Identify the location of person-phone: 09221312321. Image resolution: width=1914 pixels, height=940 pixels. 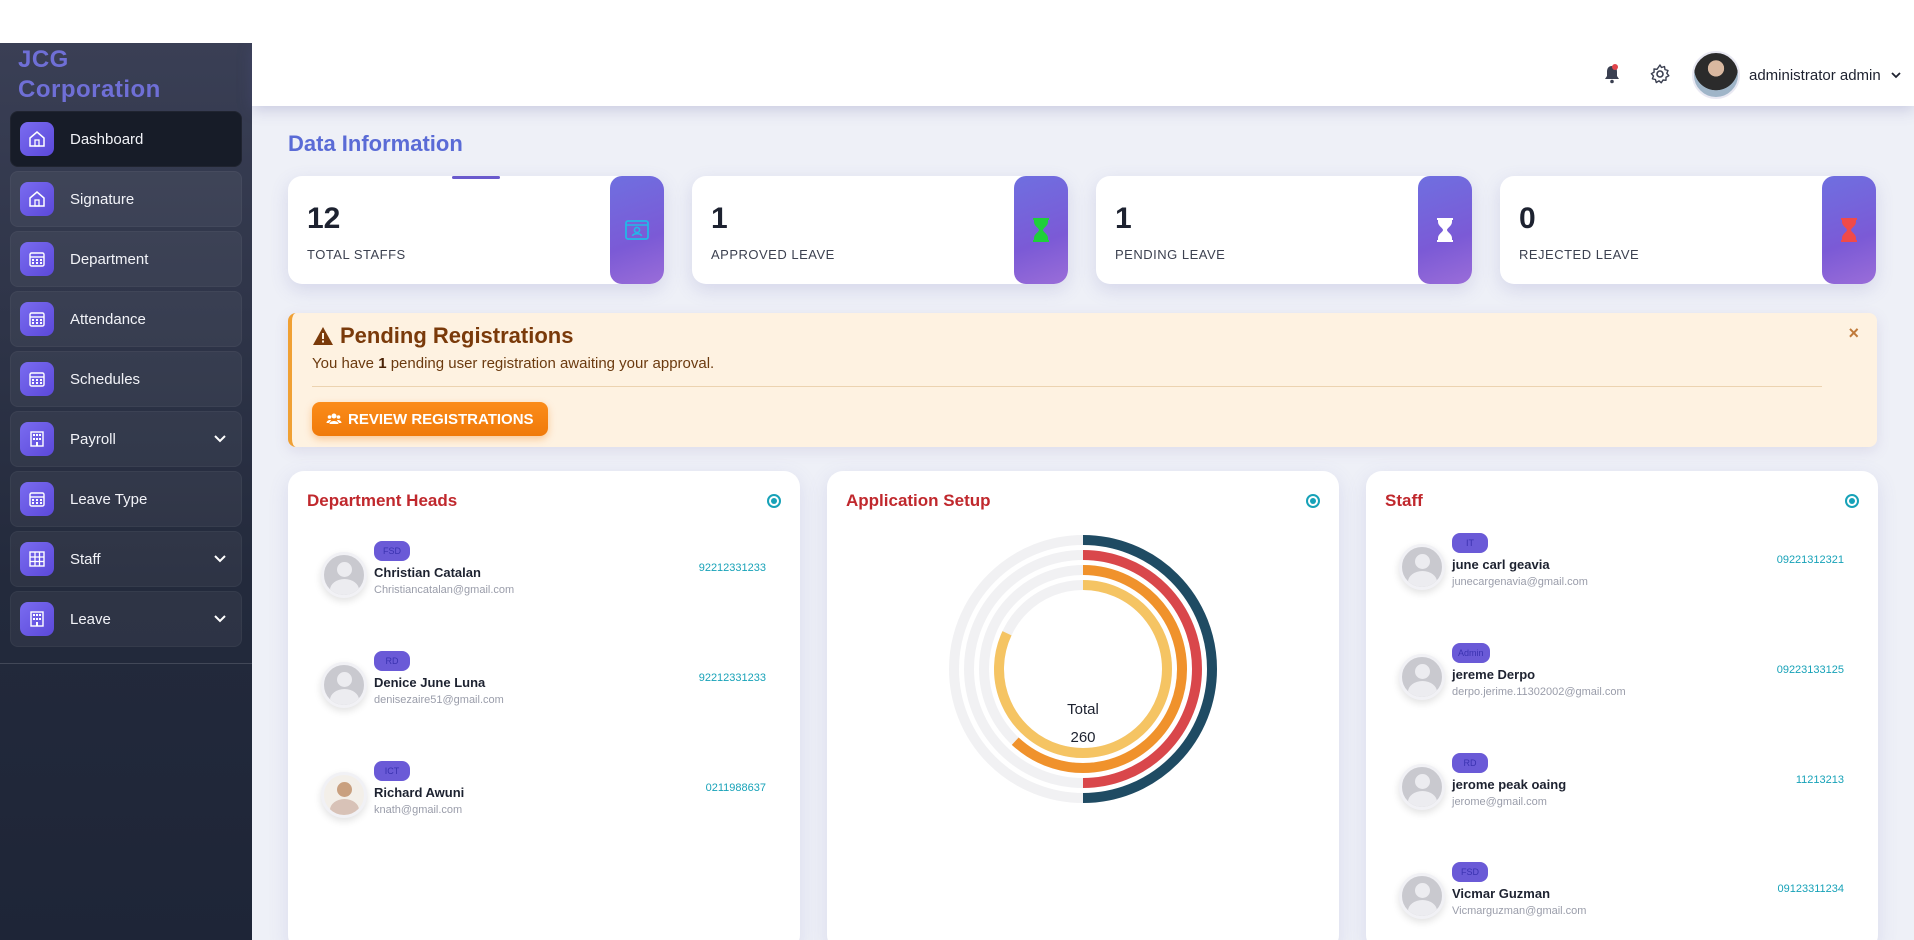
(1810, 560).